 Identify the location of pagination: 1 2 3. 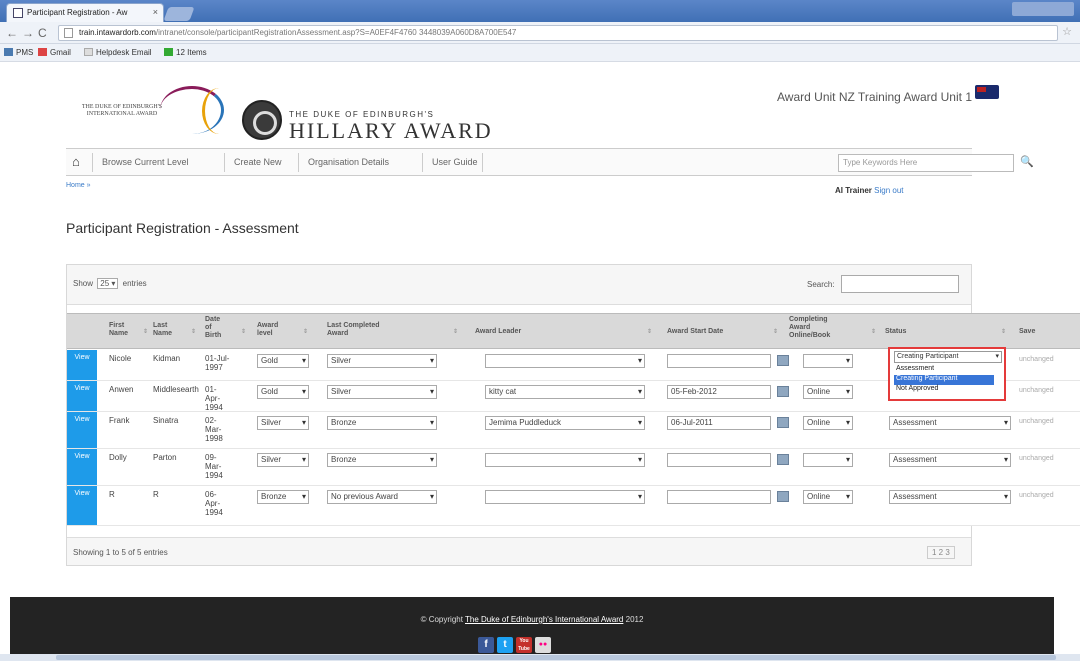
(941, 552).